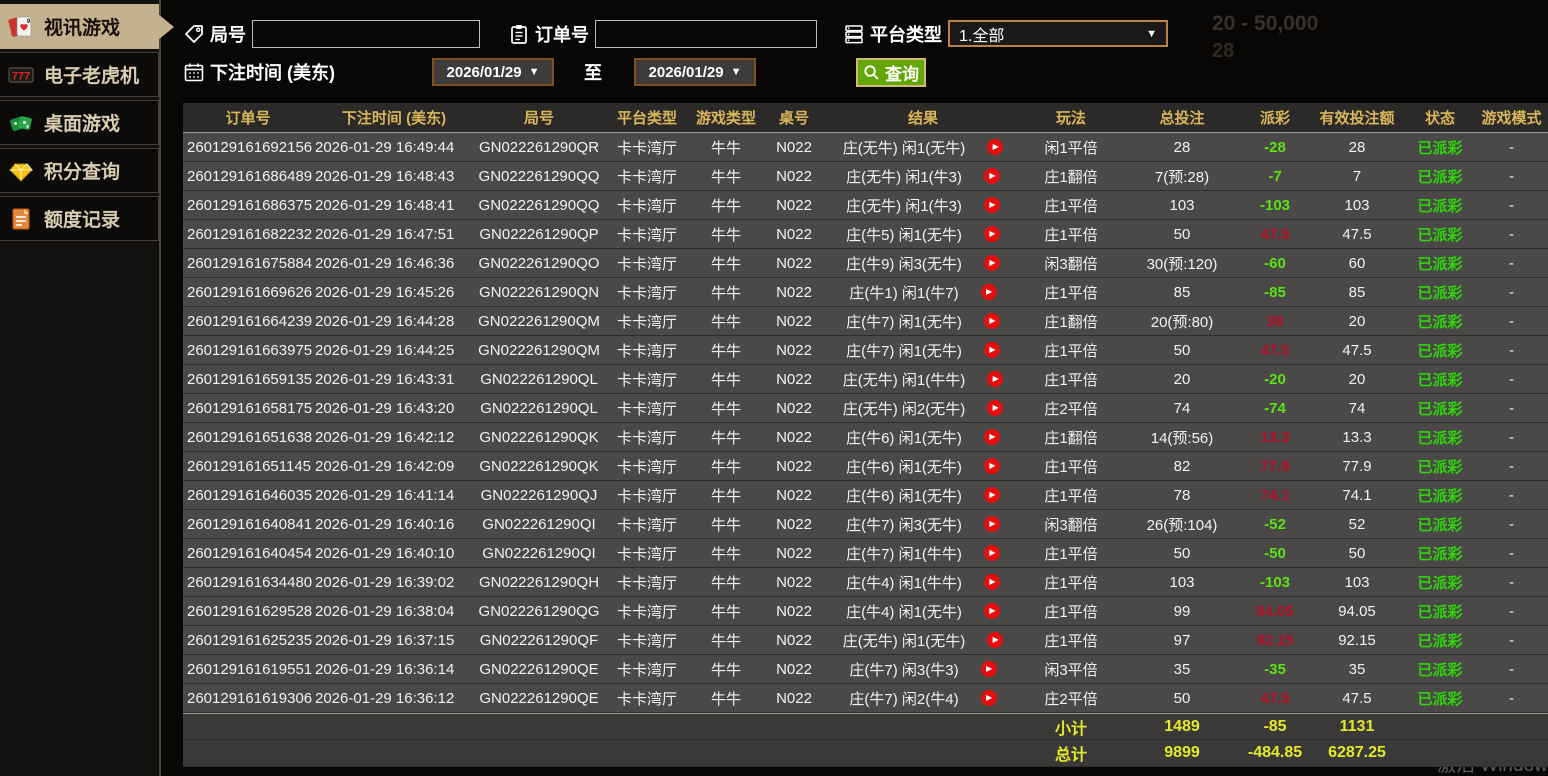 Image resolution: width=1548 pixels, height=776 pixels. I want to click on sidebar-item-slots: 777 电子老虎机, so click(79, 74).